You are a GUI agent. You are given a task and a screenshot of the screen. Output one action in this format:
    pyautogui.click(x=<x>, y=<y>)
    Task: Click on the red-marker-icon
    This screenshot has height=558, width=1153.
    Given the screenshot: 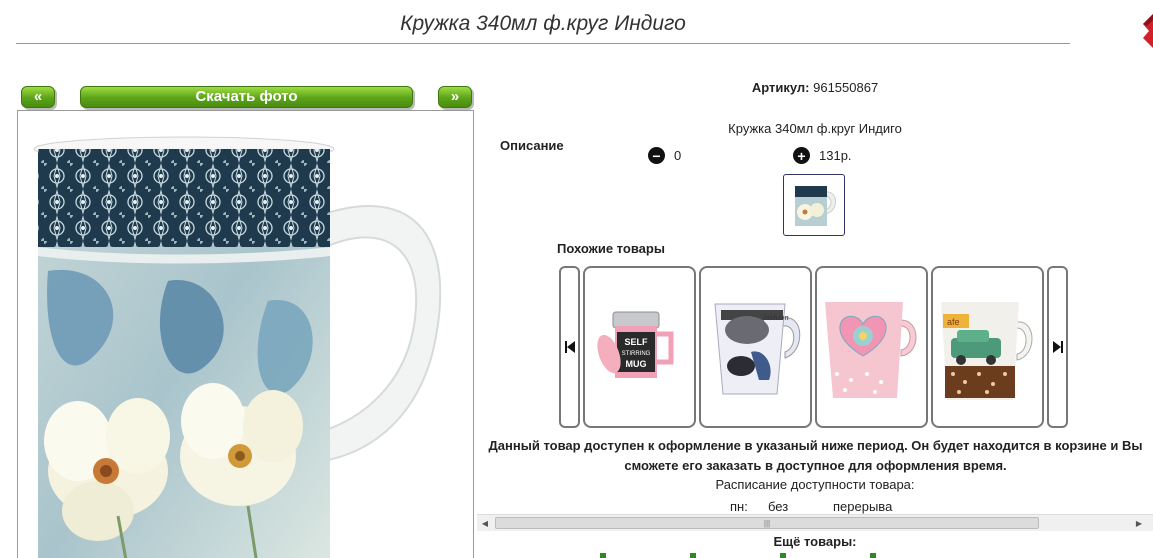 What is the action you would take?
    pyautogui.click(x=1146, y=31)
    